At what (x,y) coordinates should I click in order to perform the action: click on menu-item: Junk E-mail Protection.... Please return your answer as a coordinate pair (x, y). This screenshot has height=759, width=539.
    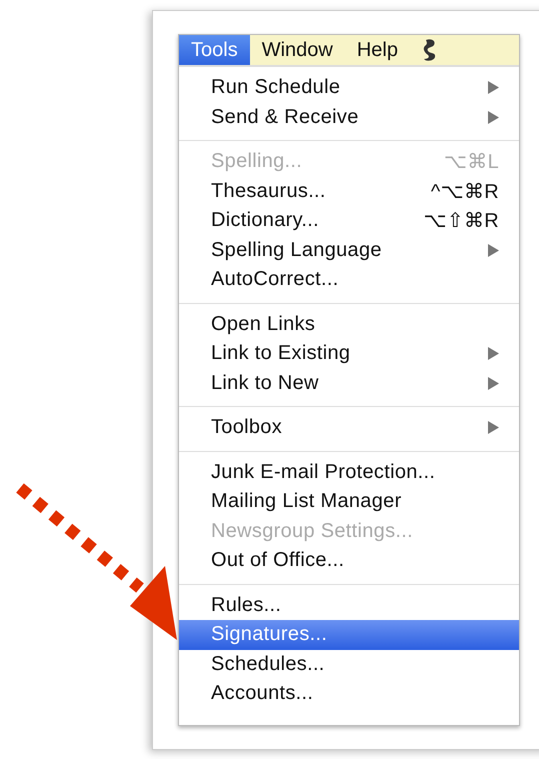
    Looking at the image, I should click on (349, 472).